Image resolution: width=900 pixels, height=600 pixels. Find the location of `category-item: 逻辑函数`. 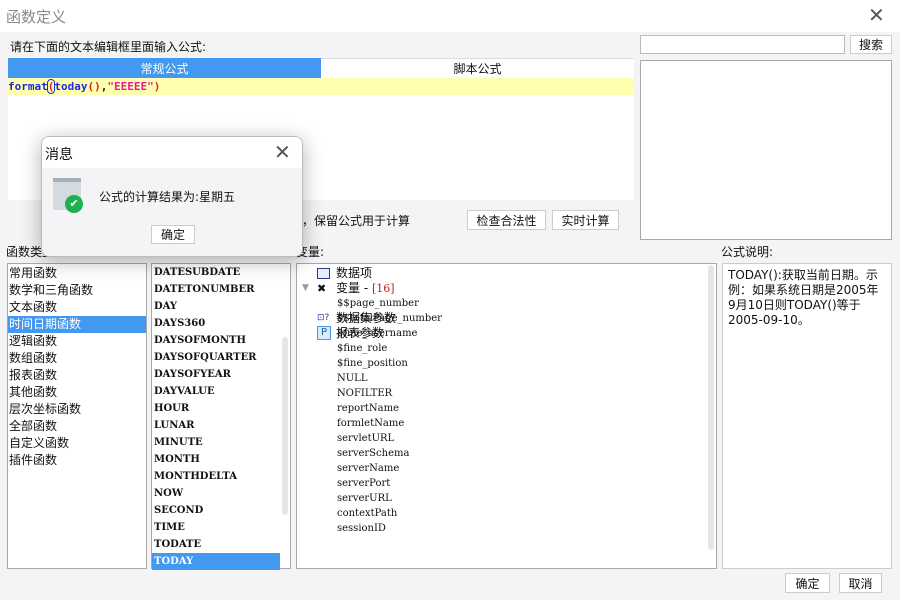

category-item: 逻辑函数 is located at coordinates (77, 341).